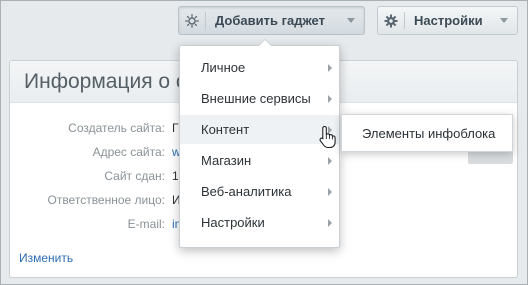 The height and width of the screenshot is (285, 528). I want to click on change-link: Изменить, so click(46, 258).